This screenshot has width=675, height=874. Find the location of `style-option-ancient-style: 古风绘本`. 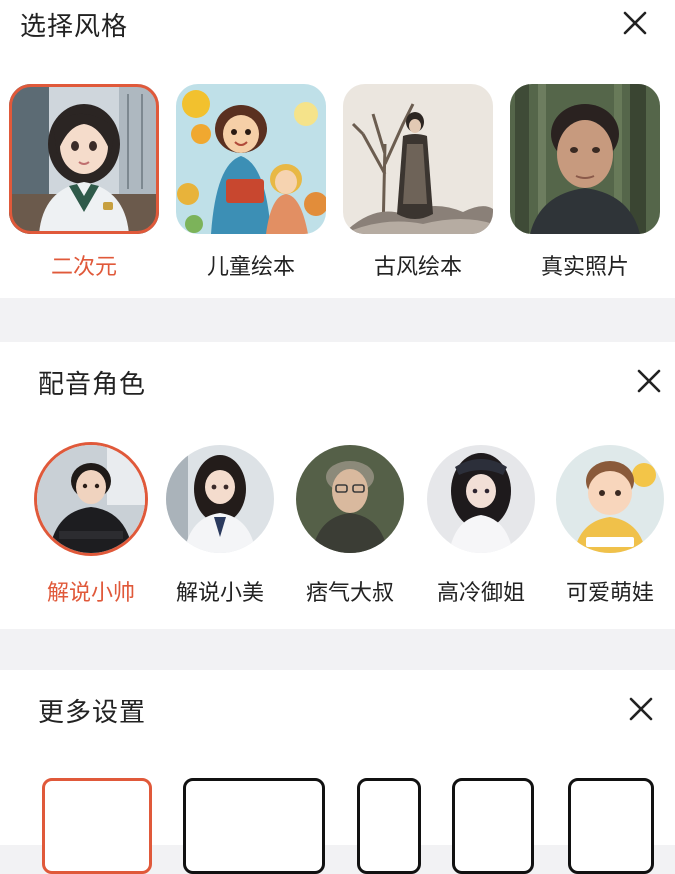

style-option-ancient-style: 古风绘本 is located at coordinates (418, 184).